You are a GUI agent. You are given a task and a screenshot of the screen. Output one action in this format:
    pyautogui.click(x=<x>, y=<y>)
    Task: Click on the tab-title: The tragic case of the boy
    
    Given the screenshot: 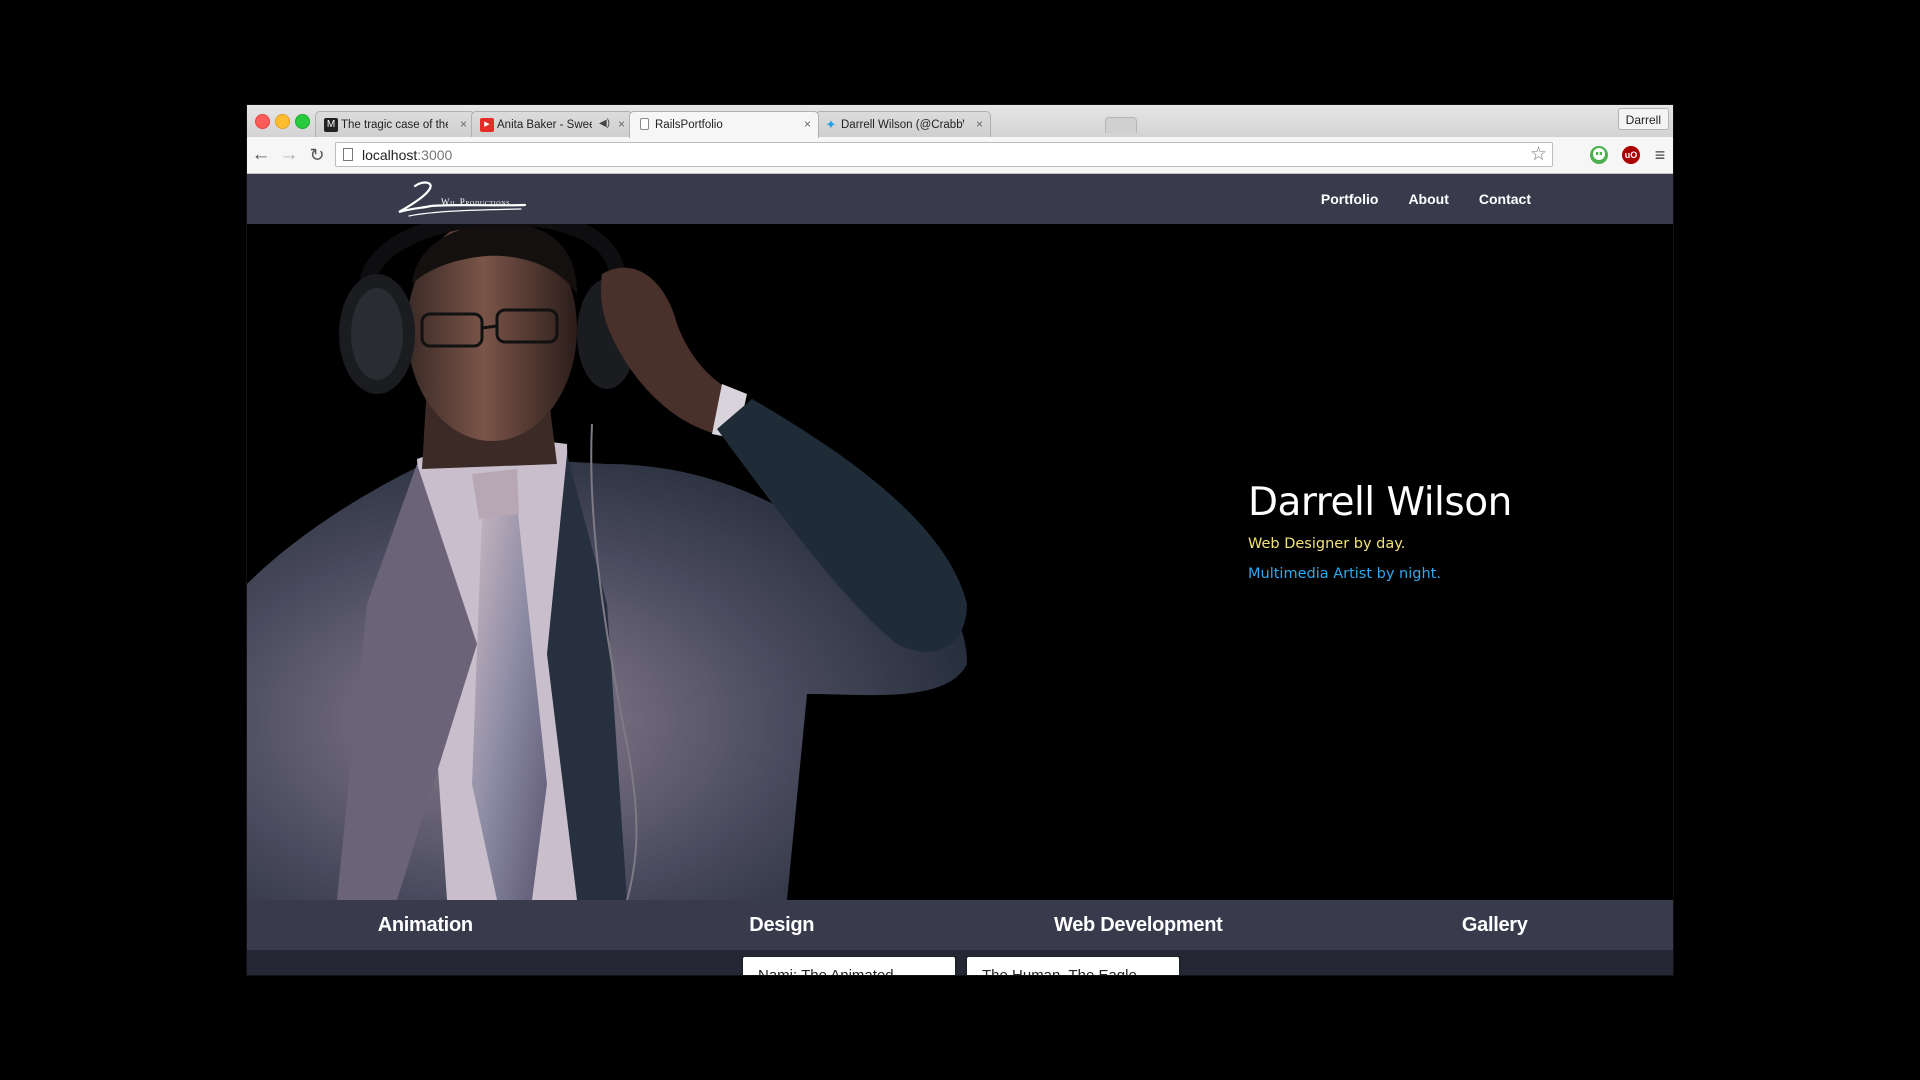 What is the action you would take?
    pyautogui.click(x=394, y=125)
    